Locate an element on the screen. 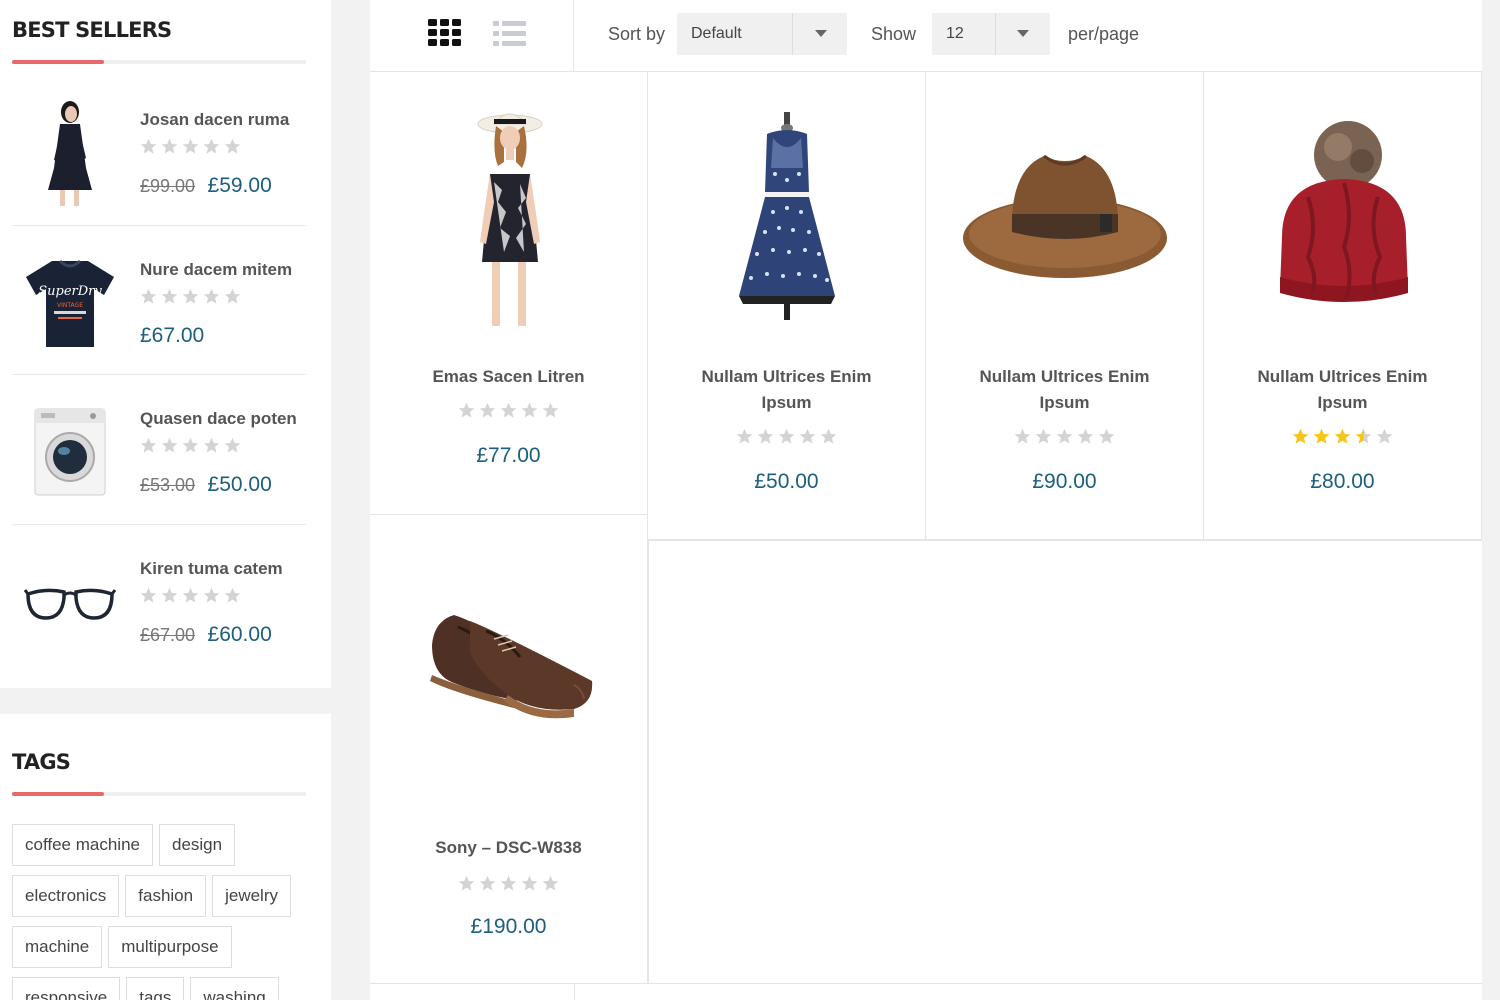 The height and width of the screenshot is (1000, 1500). per-page-select: 12 is located at coordinates (991, 34).